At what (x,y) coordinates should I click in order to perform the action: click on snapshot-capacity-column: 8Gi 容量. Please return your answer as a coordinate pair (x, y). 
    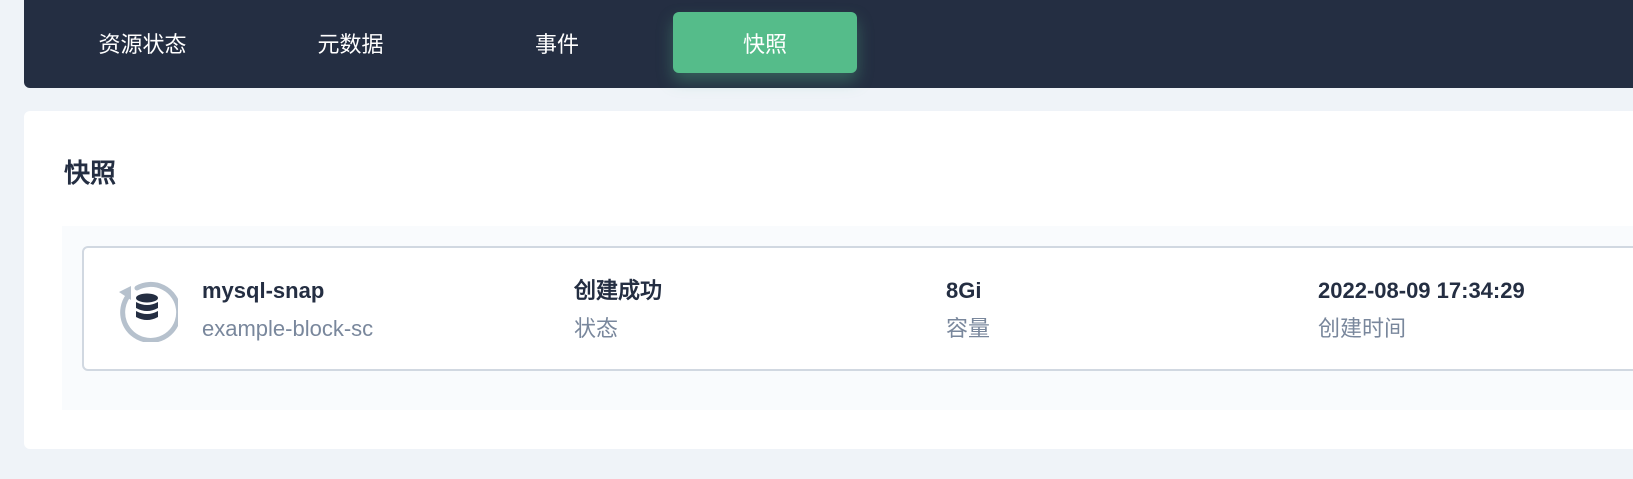
    Looking at the image, I should click on (968, 310).